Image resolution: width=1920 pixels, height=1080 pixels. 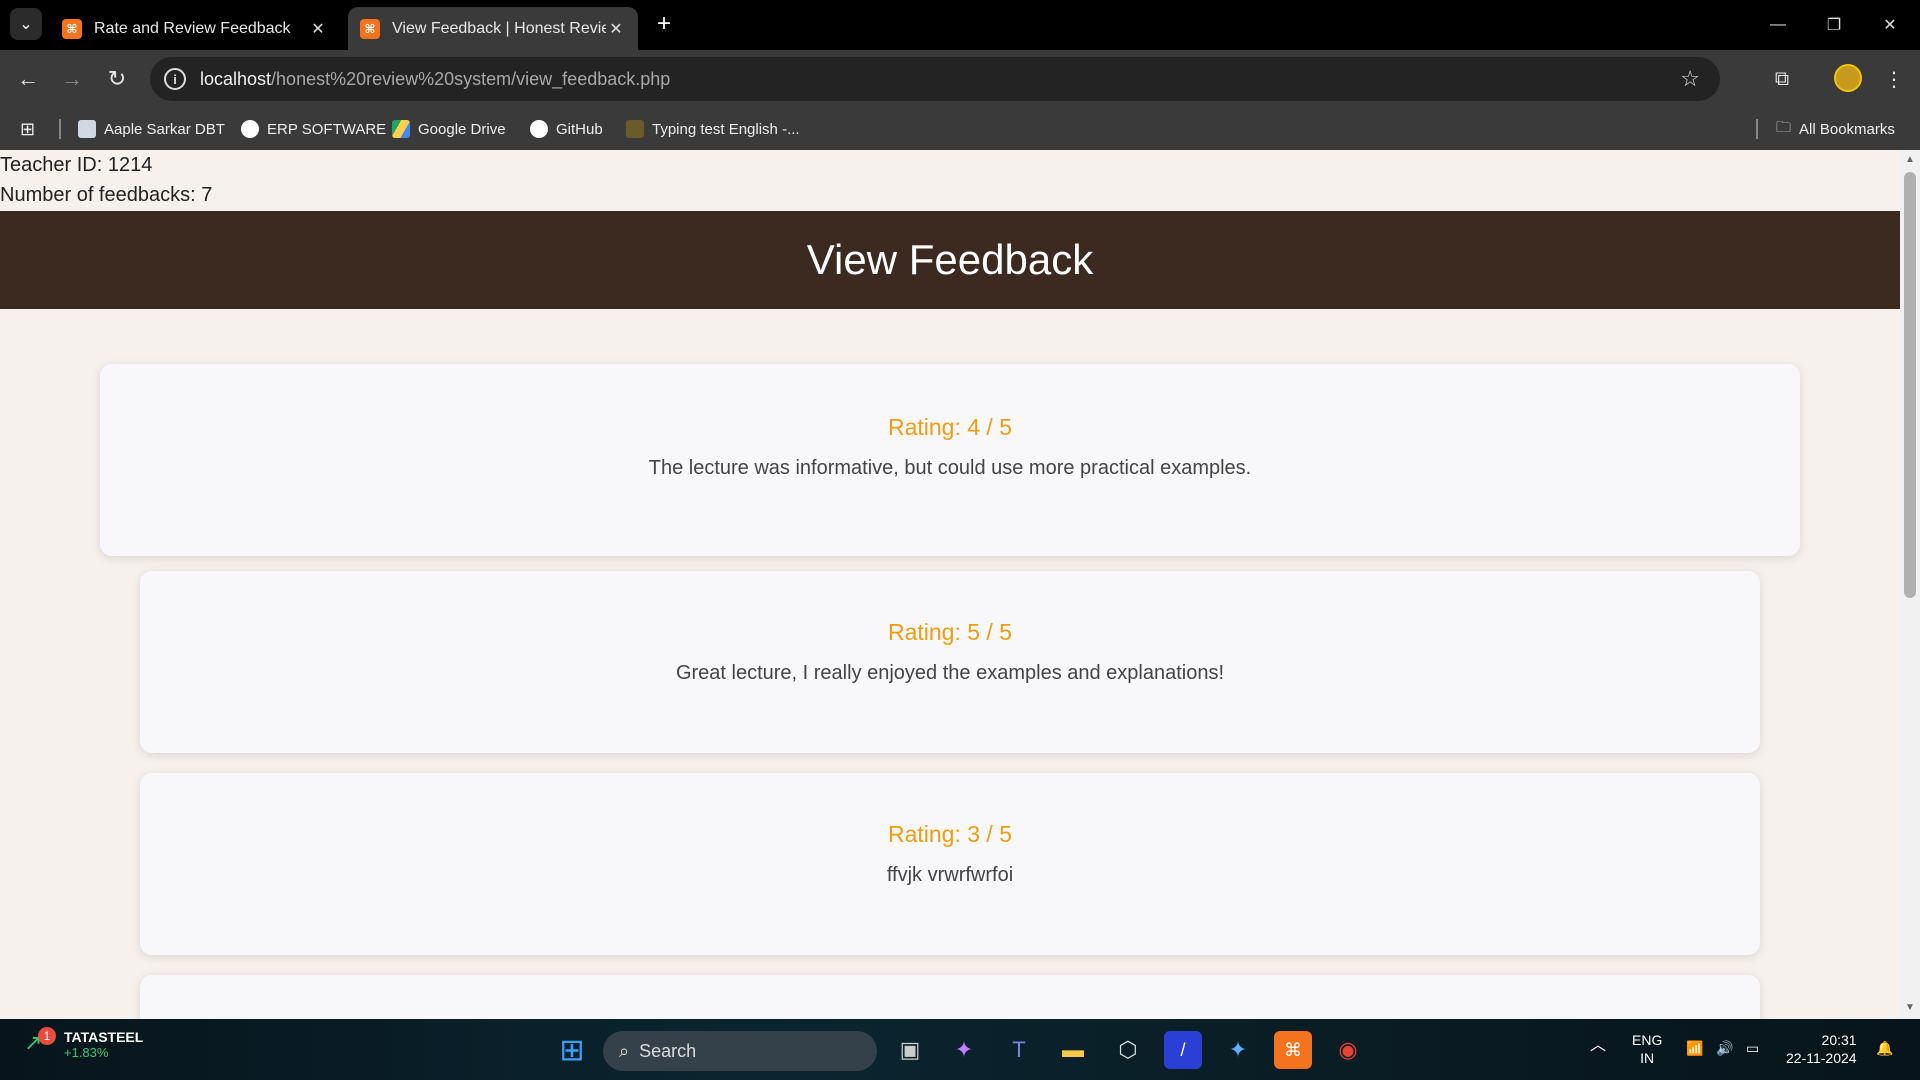 What do you see at coordinates (1784, 127) in the screenshot?
I see `folder-icon: 🗀` at bounding box center [1784, 127].